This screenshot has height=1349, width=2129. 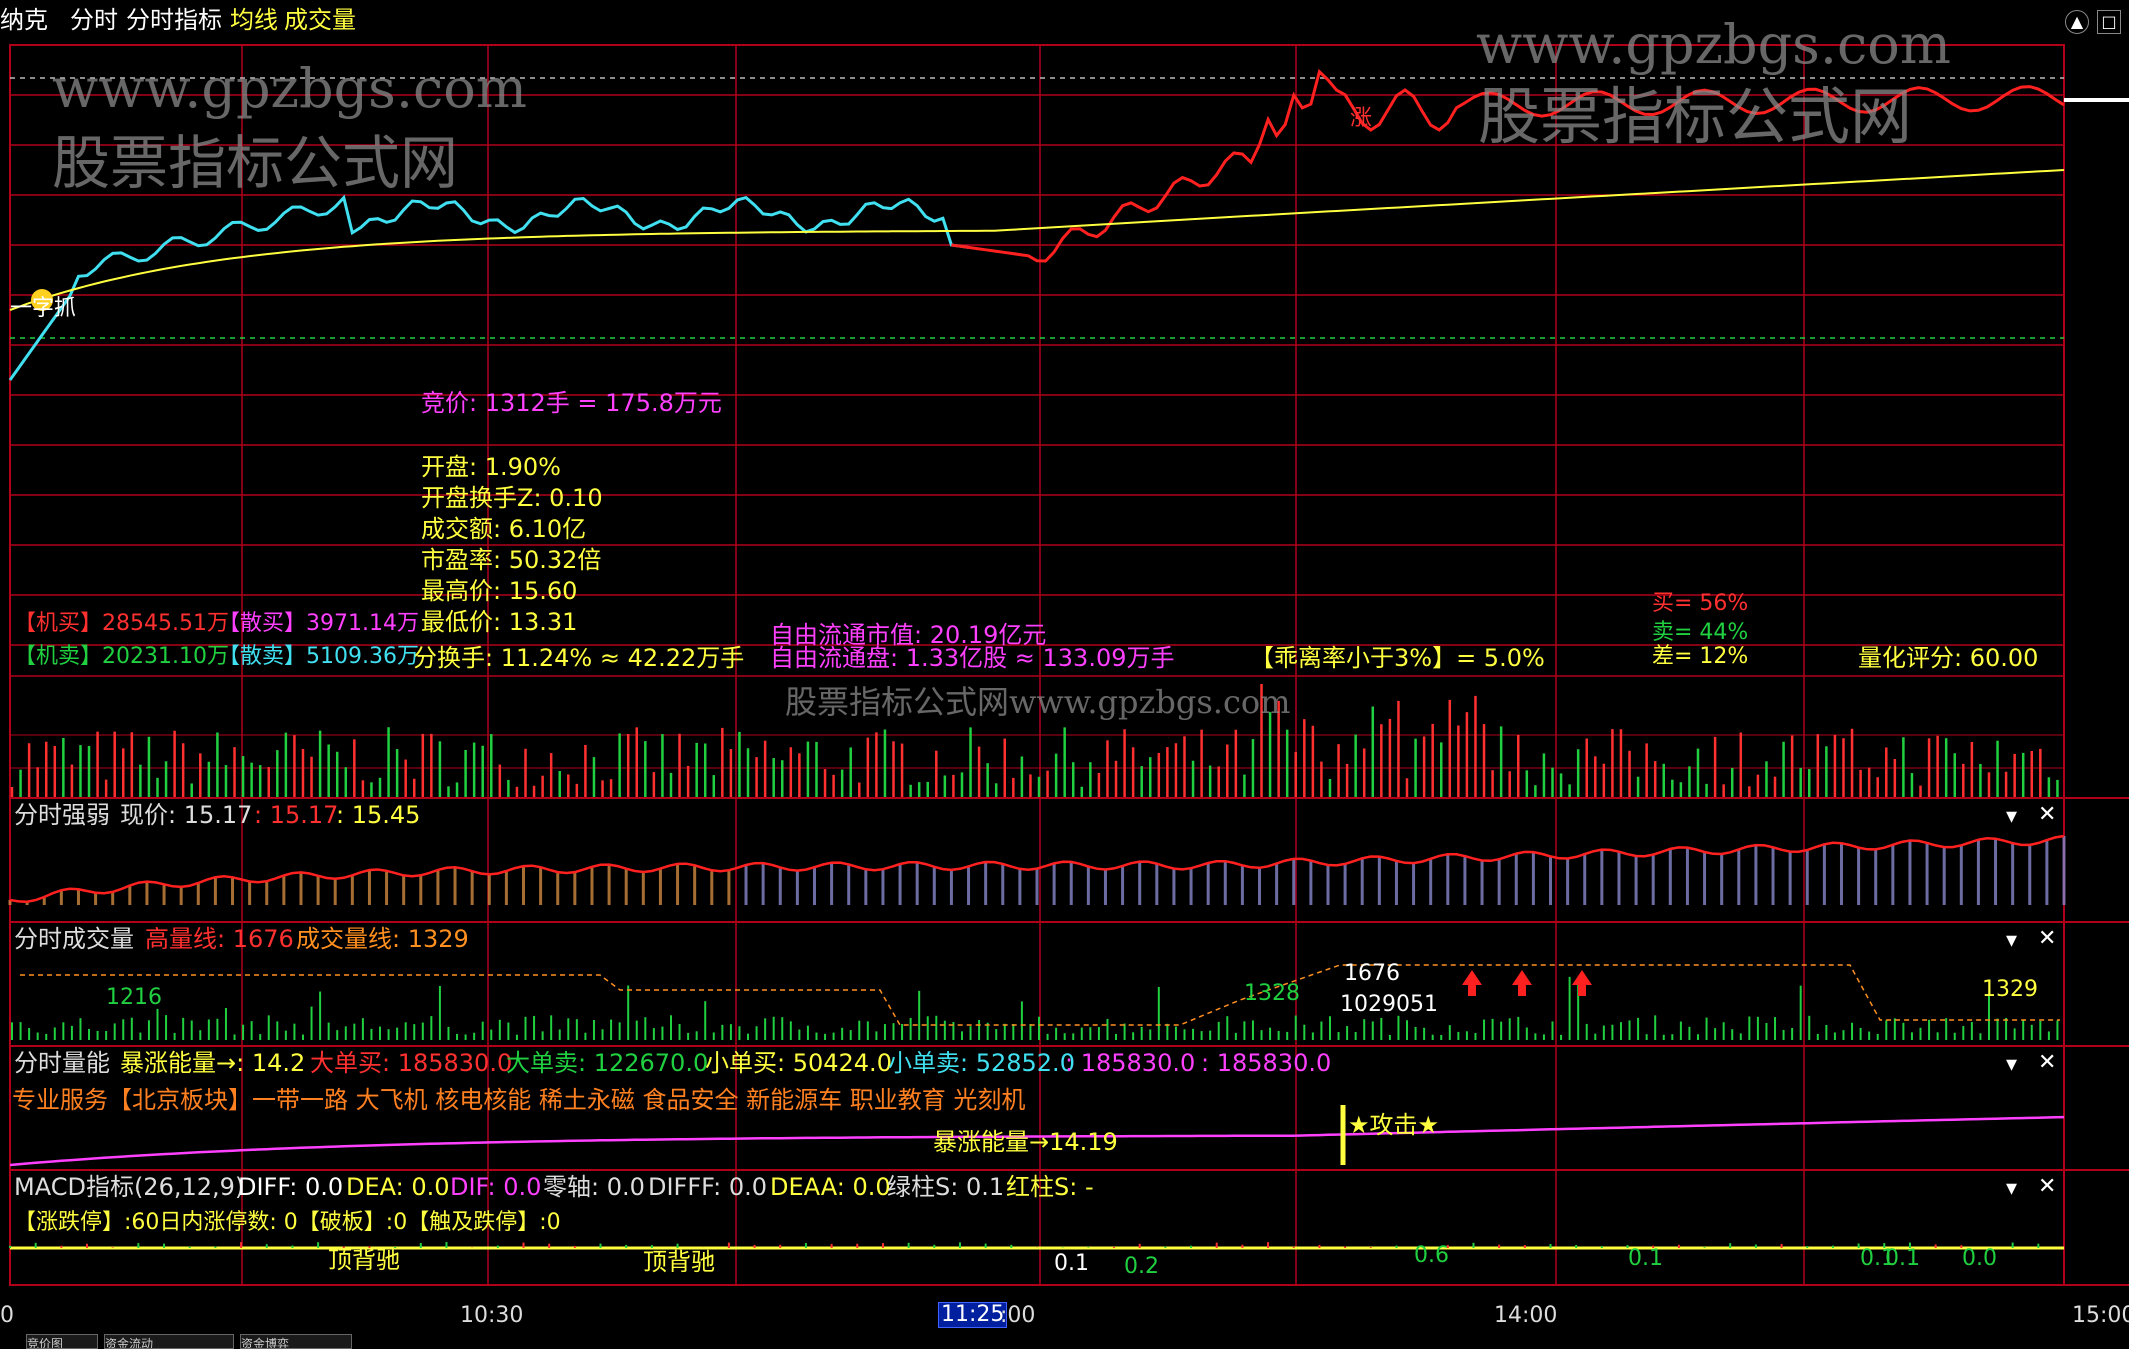 I want to click on tab-intraday: 分时, so click(x=94, y=20).